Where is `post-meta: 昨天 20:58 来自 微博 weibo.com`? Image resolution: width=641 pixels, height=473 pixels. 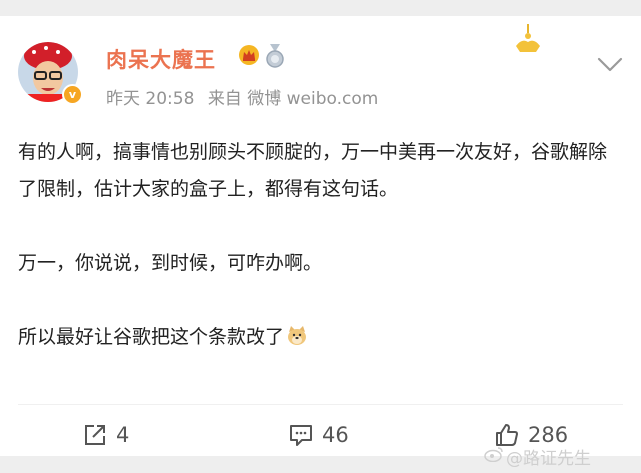
post-meta: 昨天 20:58 来自 微博 weibo.com is located at coordinates (246, 96).